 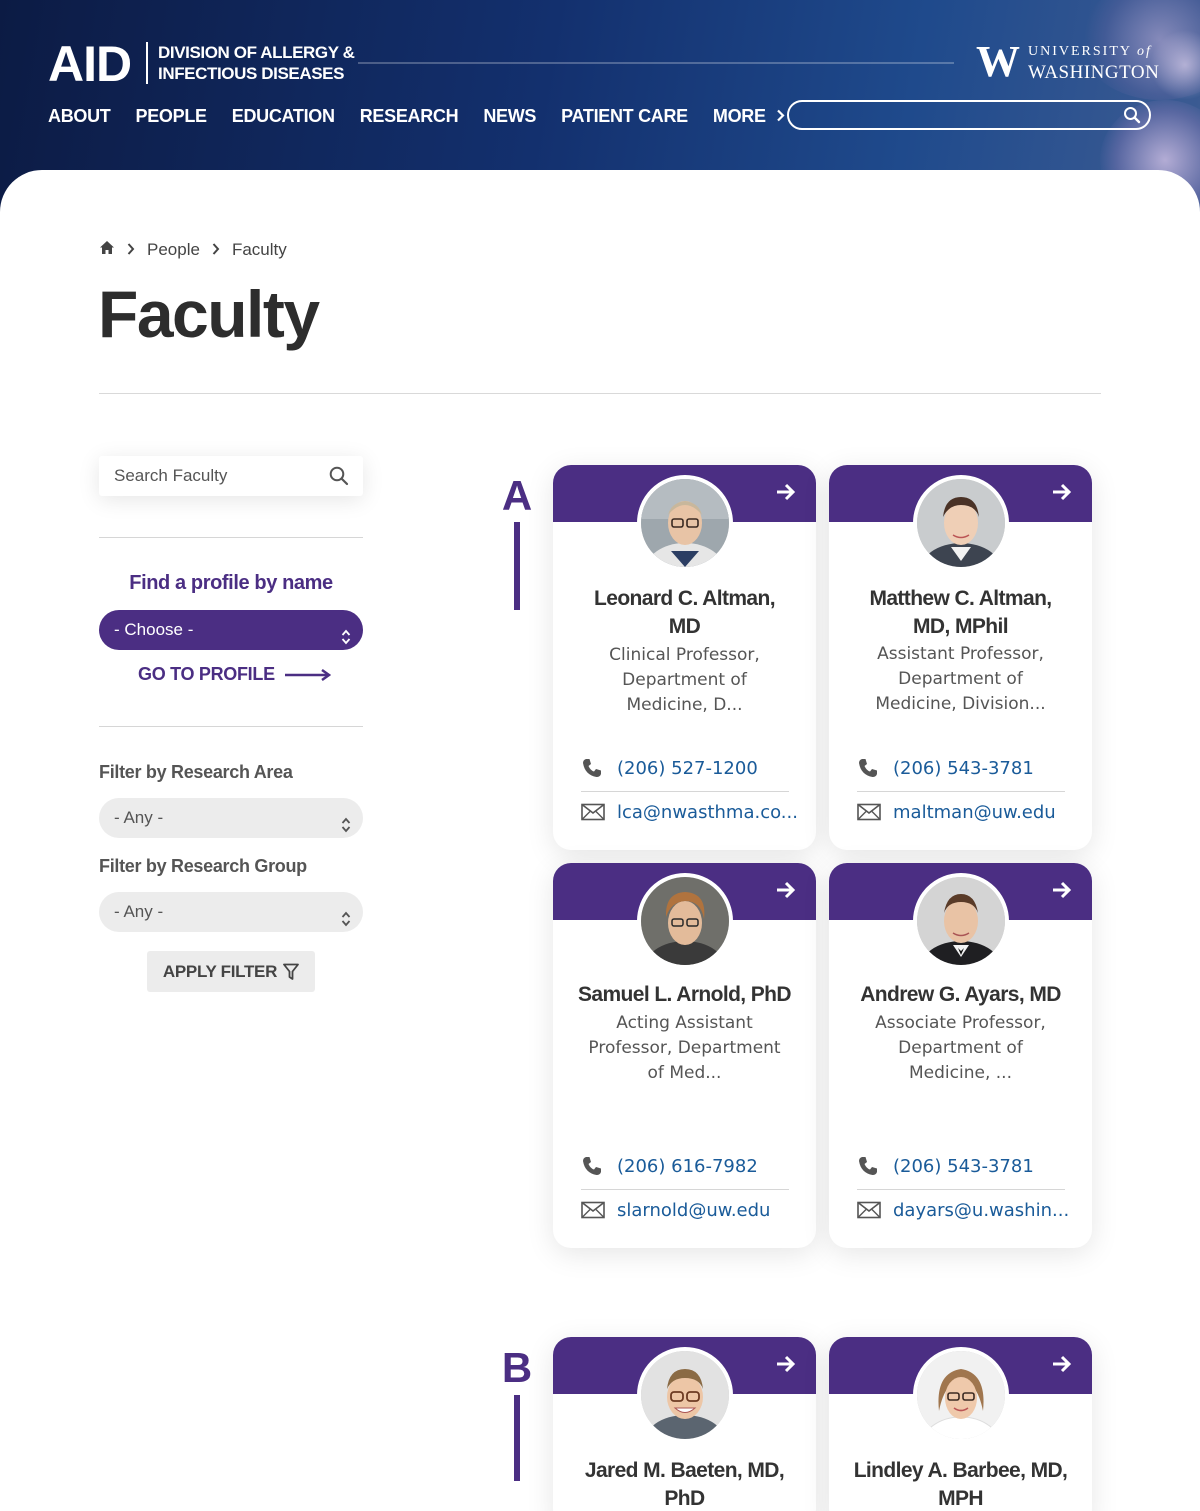 What do you see at coordinates (154, 629) in the screenshot?
I see `profile-name-select-value: - Choose -` at bounding box center [154, 629].